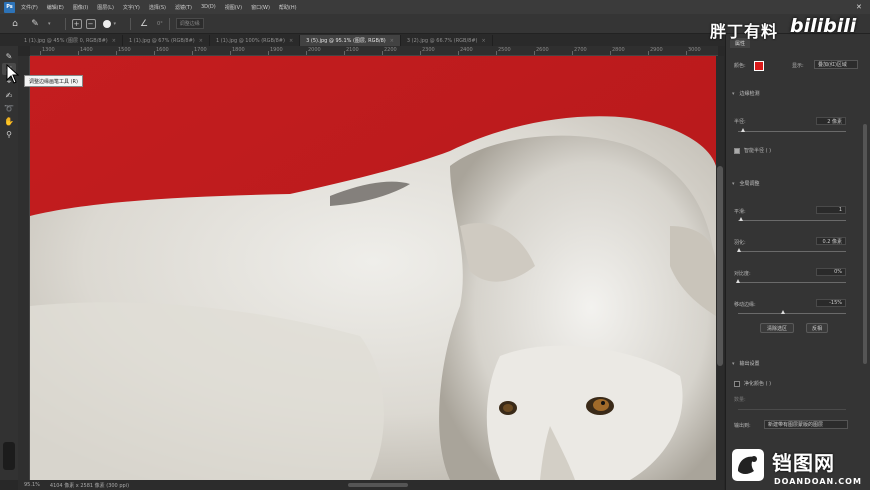 This screenshot has height=490, width=870. I want to click on ruler-vertical, so click(24, 268).